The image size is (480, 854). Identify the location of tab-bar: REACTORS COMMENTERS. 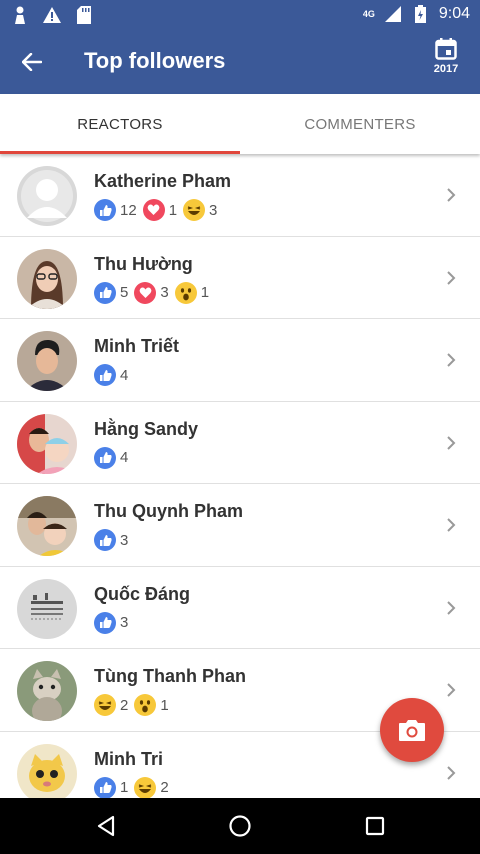
(240, 124).